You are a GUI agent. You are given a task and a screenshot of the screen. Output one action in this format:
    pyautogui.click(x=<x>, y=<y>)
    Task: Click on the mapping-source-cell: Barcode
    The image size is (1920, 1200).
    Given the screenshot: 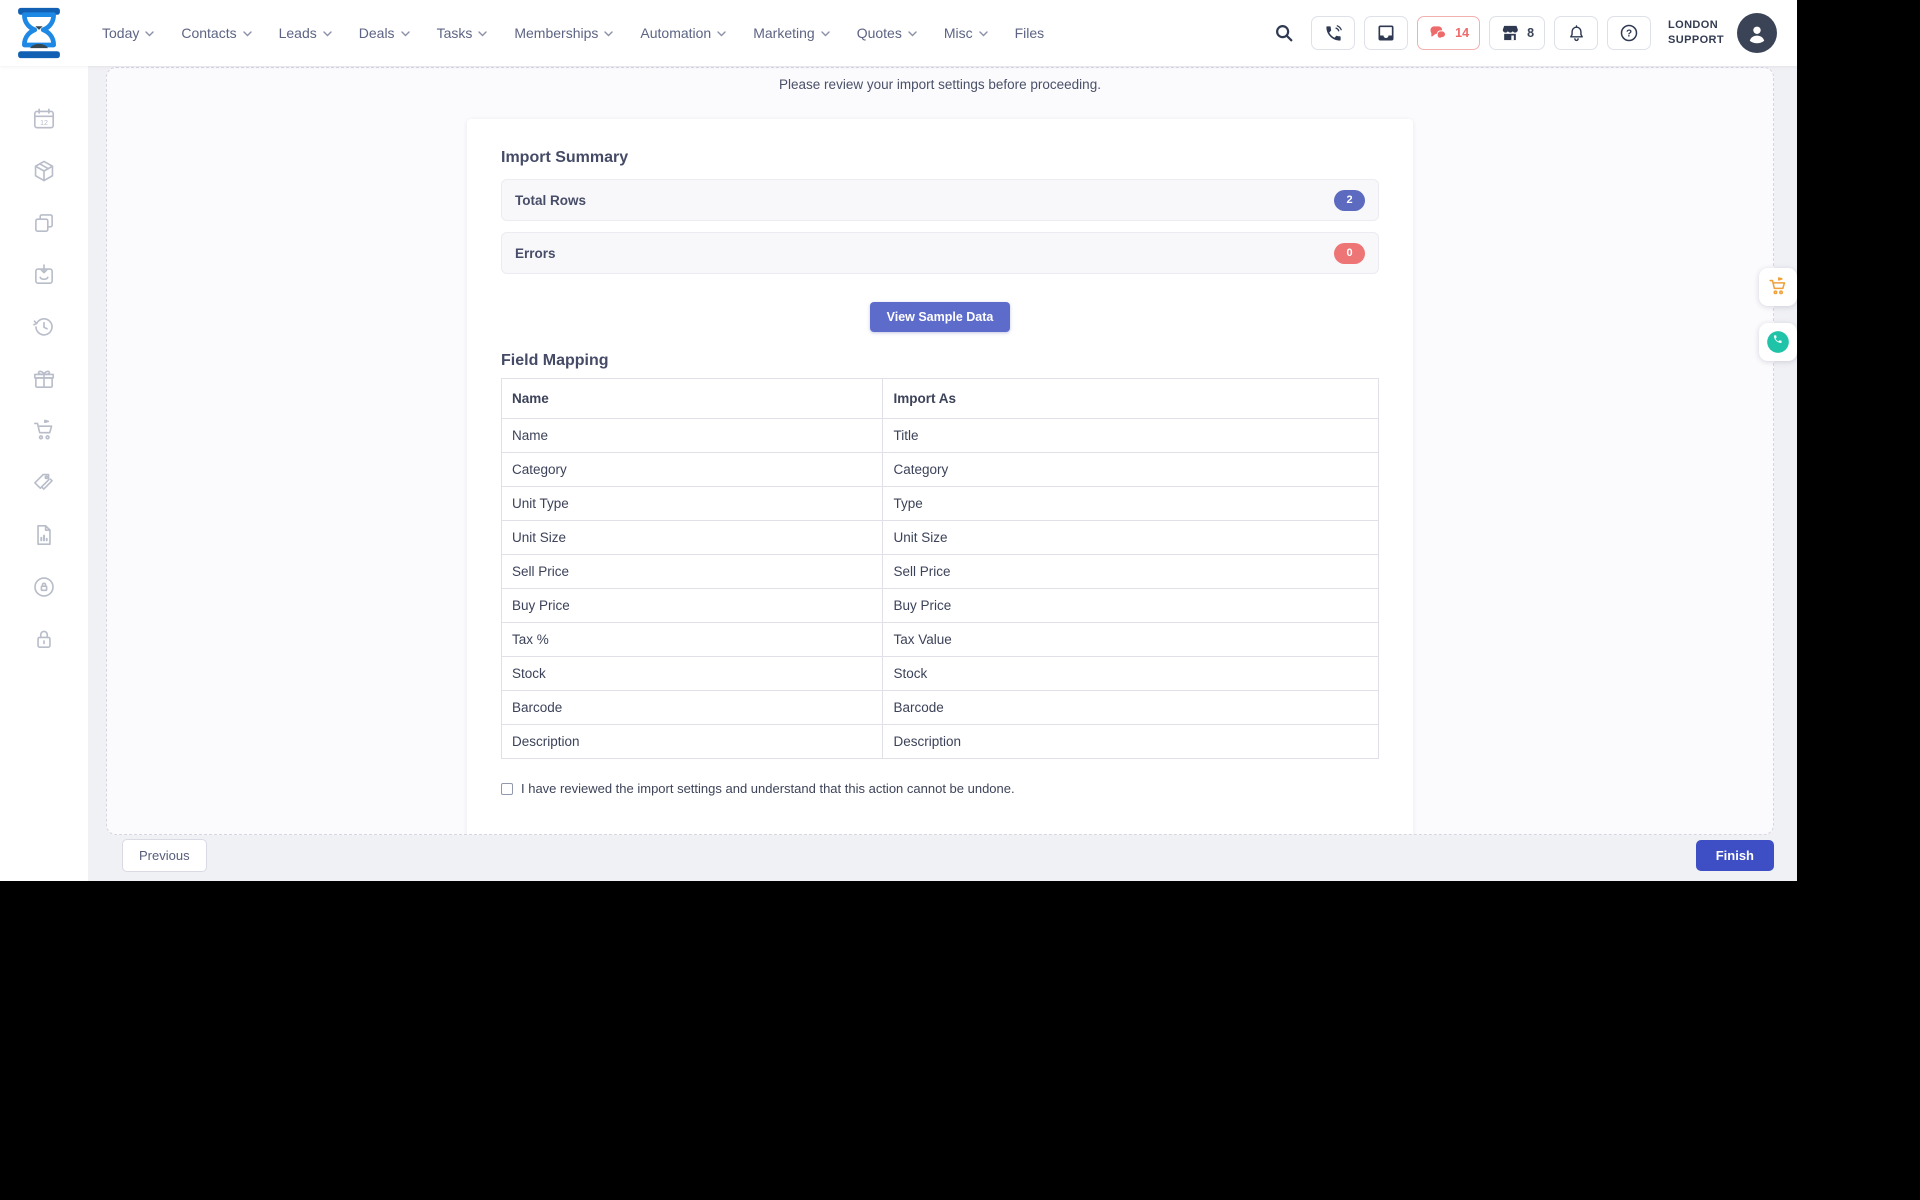 What is the action you would take?
    pyautogui.click(x=692, y=707)
    